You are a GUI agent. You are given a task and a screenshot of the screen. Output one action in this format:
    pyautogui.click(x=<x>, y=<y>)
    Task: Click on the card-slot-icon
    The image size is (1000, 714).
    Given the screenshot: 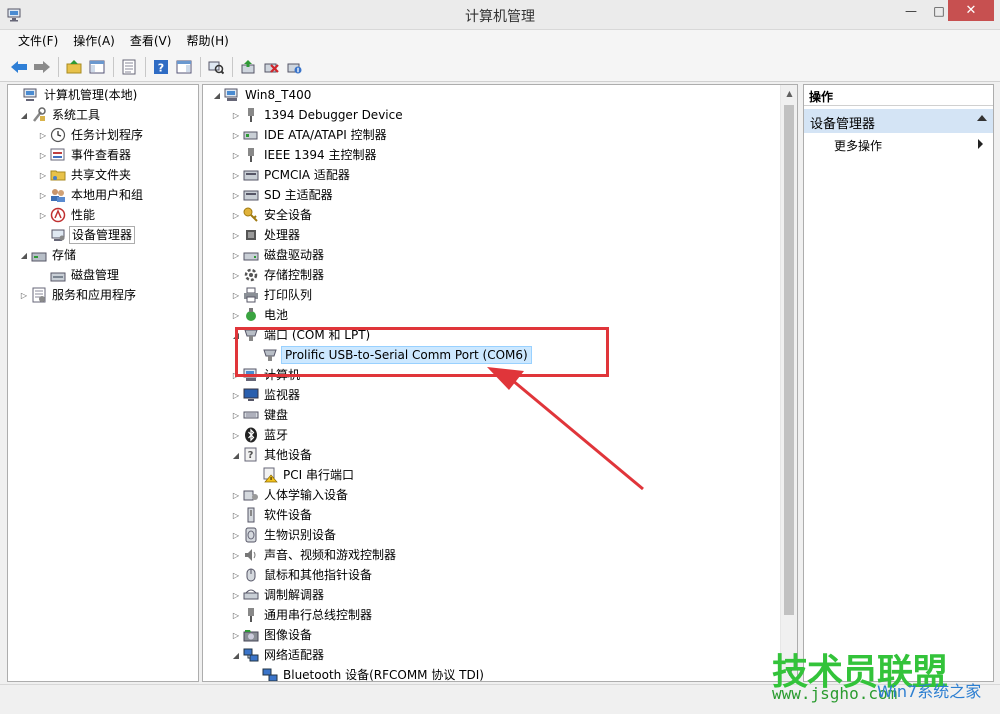 What is the action you would take?
    pyautogui.click(x=251, y=195)
    